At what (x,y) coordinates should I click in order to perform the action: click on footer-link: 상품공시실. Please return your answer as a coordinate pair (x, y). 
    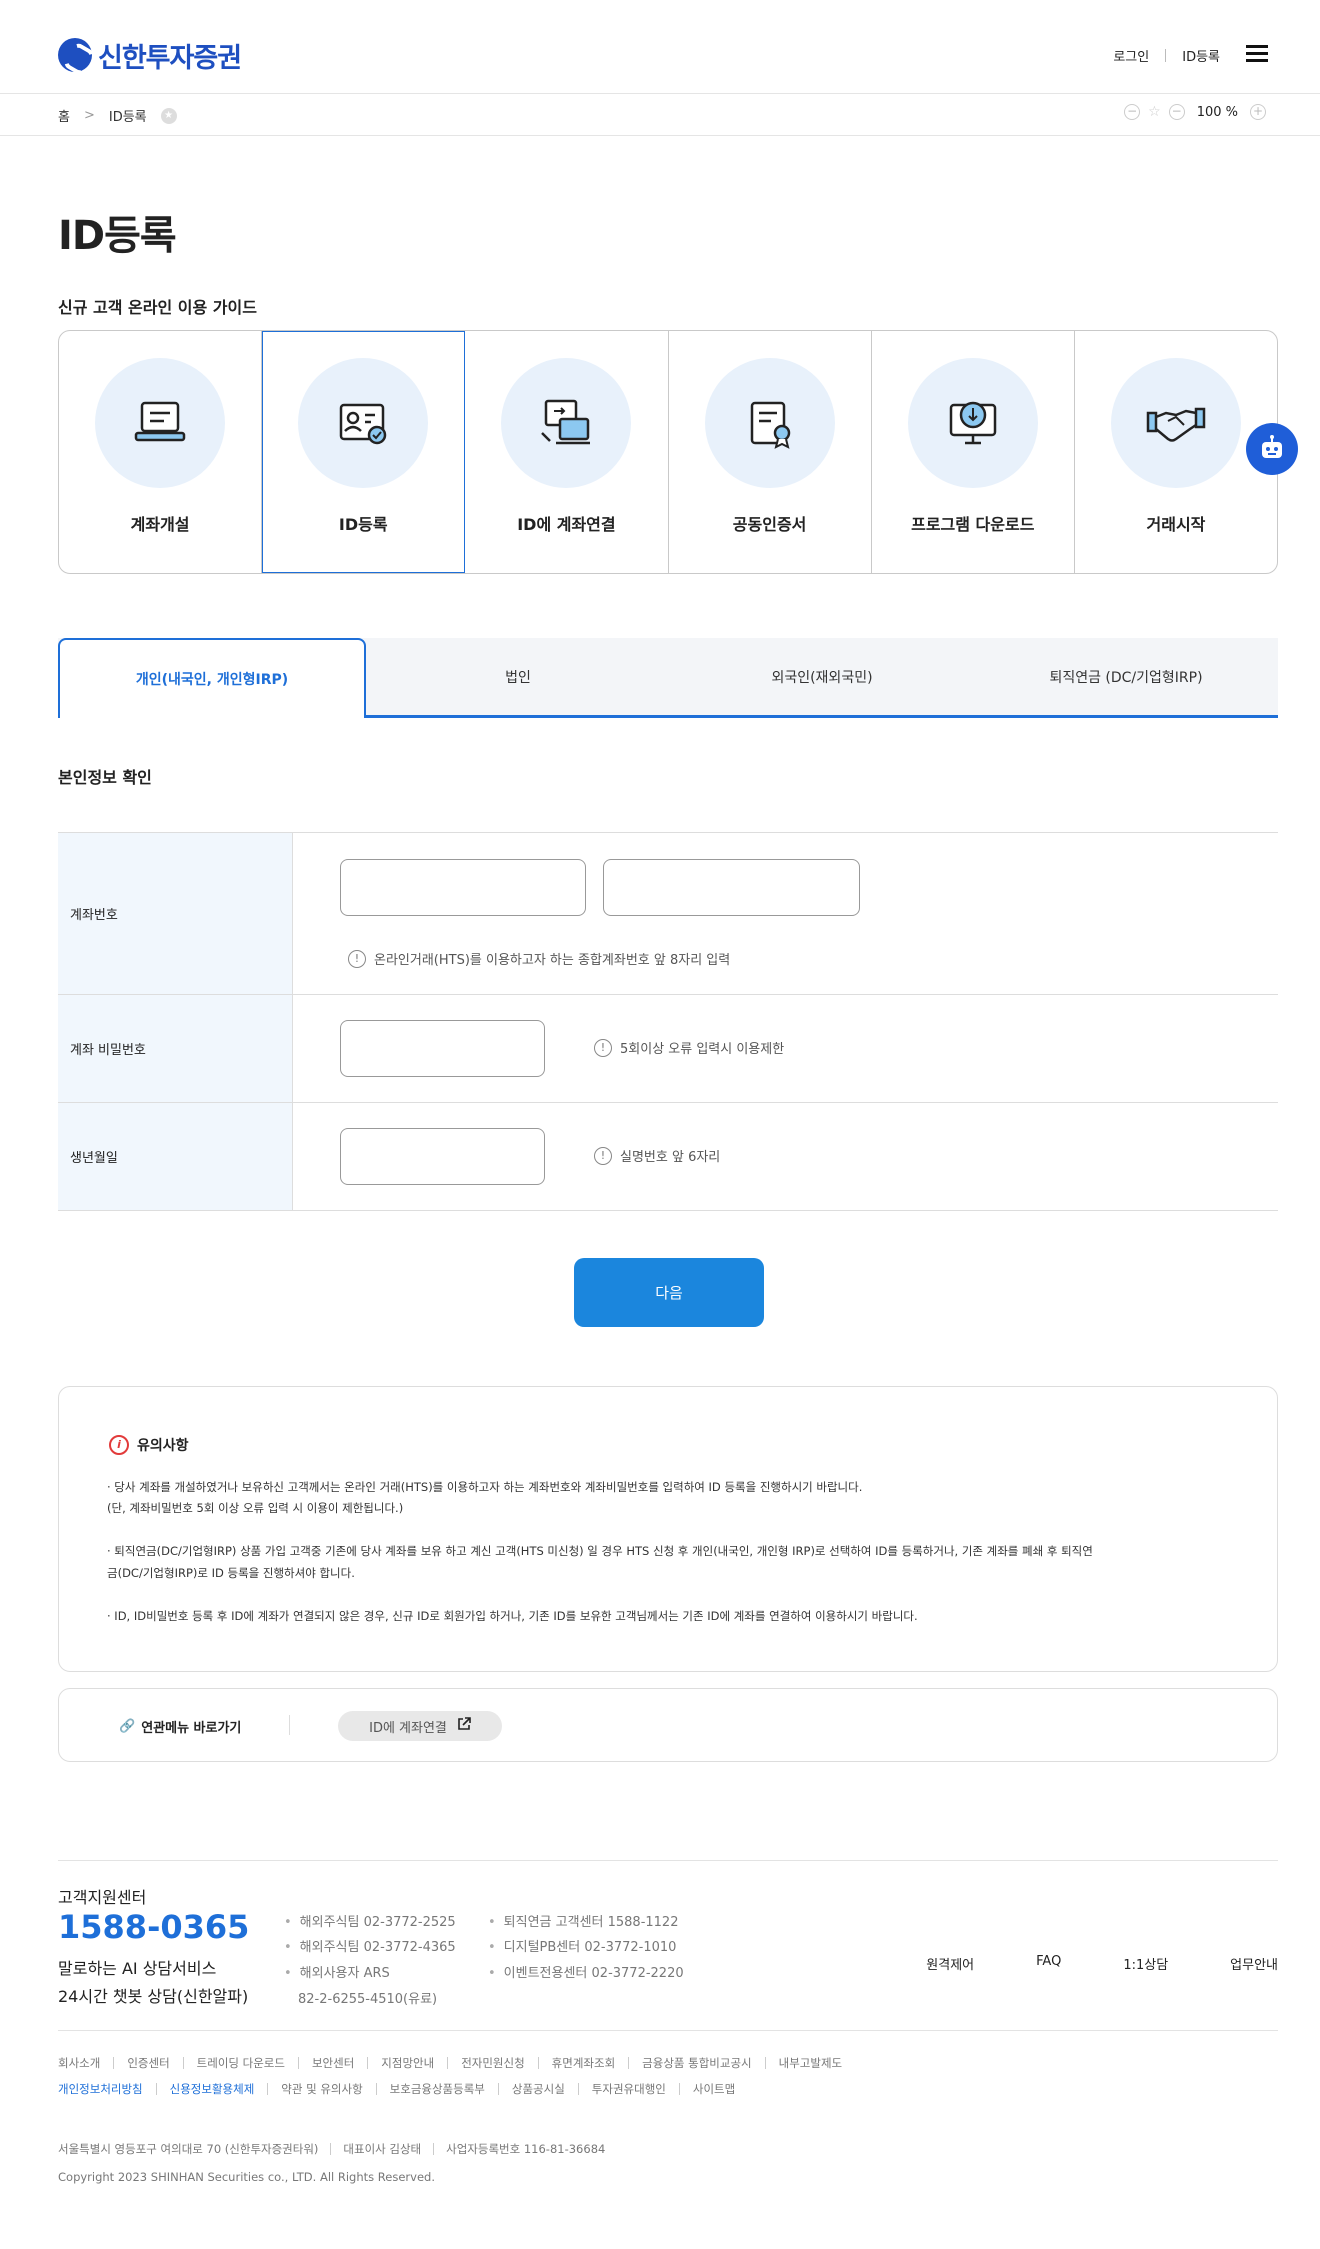
    Looking at the image, I should click on (537, 2089).